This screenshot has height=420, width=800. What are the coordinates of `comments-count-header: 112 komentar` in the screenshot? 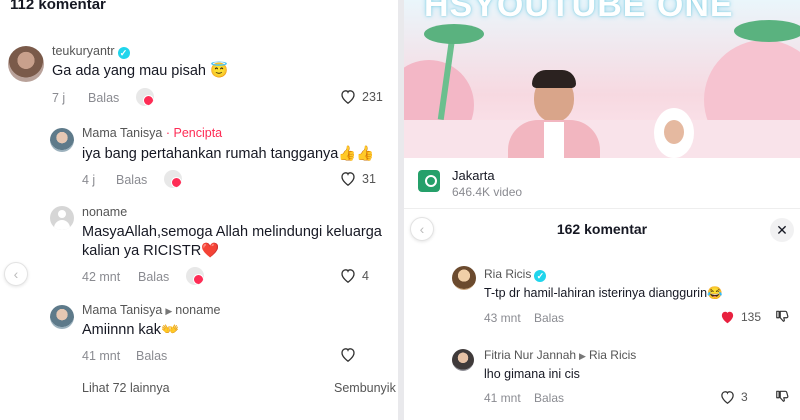 It's located at (58, 6).